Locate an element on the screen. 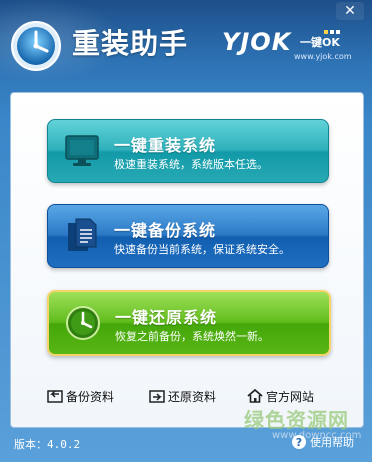 This screenshot has height=462, width=372. reinstall-desc: 极速重装系统，系统版本任选。 is located at coordinates (191, 164).